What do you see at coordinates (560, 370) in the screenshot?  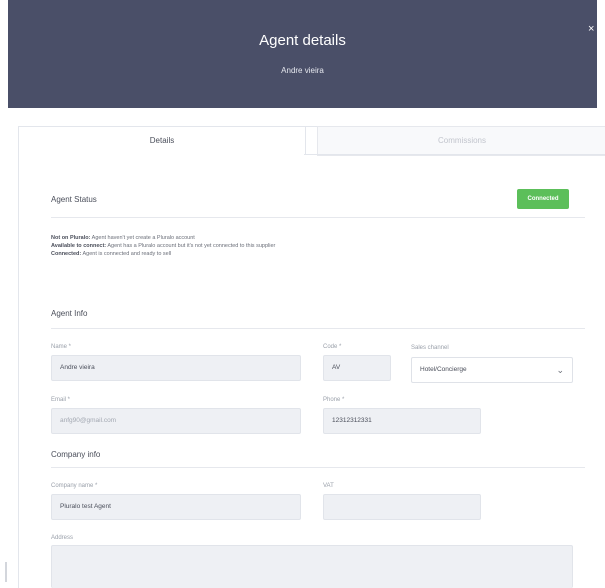 I see `chevron-down-icon: ⌄` at bounding box center [560, 370].